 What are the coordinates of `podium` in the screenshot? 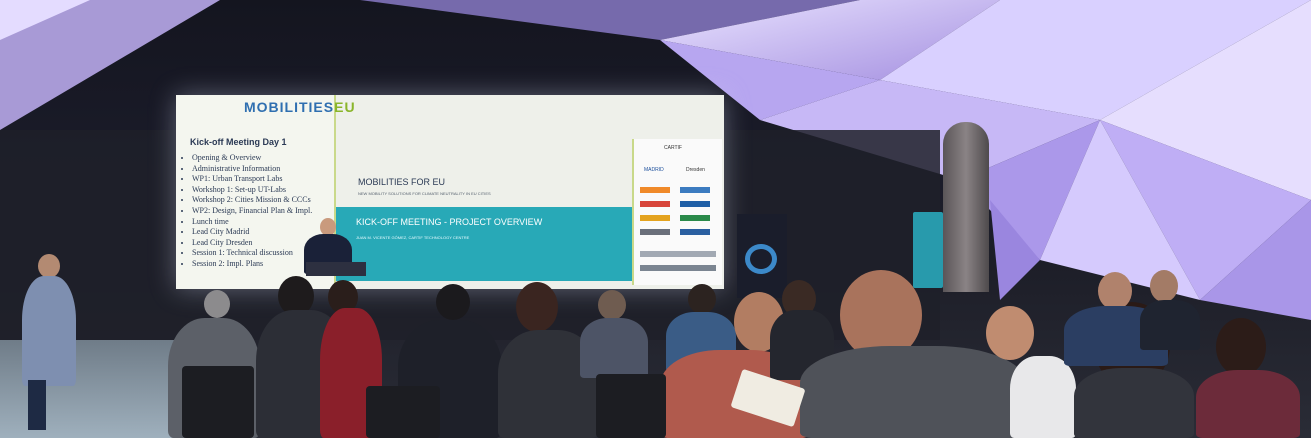 It's located at (336, 269).